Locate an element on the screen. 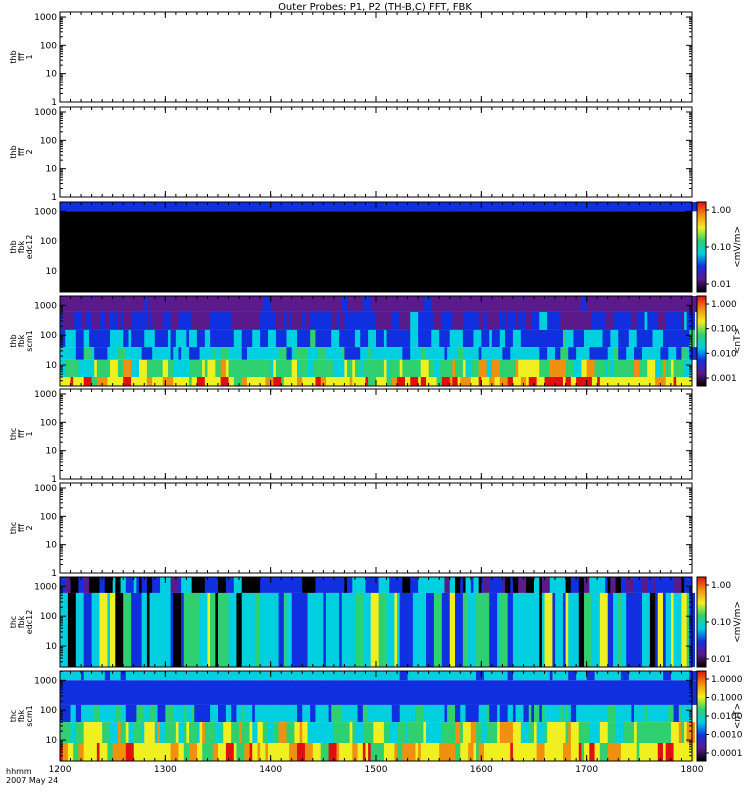  colorbar-tick-label: 0.0001 is located at coordinates (727, 754).